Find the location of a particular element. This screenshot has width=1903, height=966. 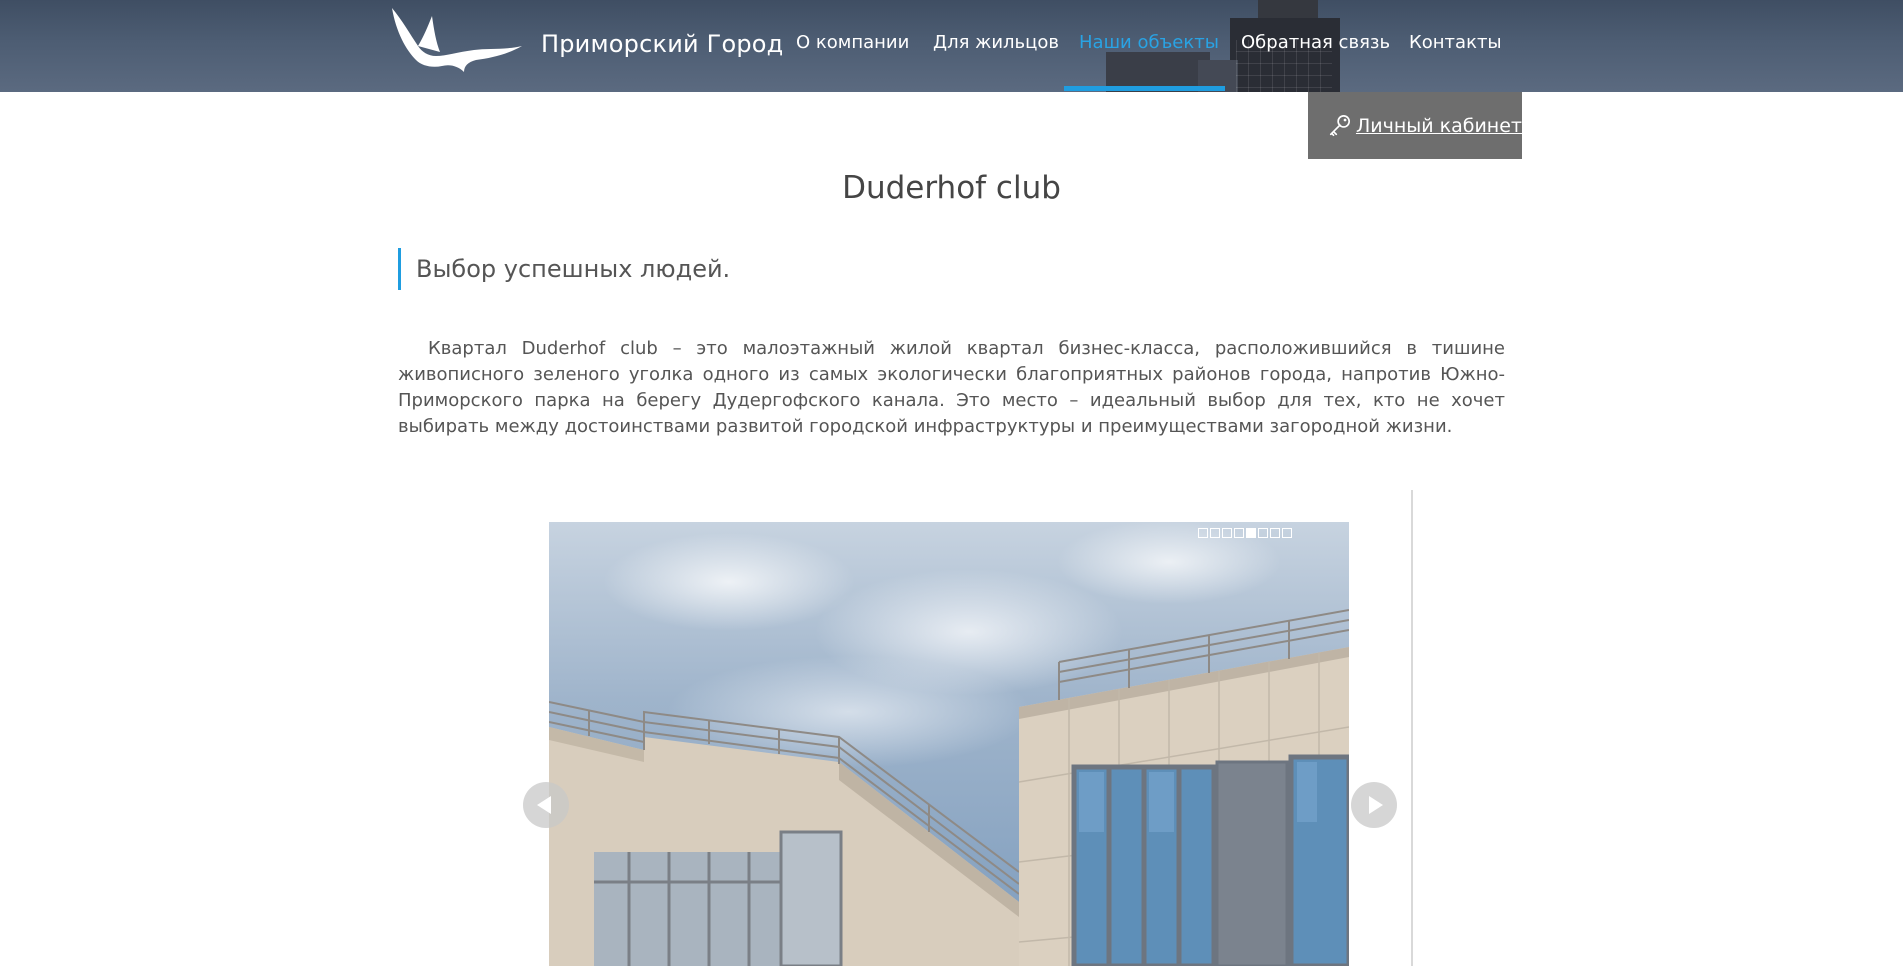

slider-prev-button is located at coordinates (546, 805).